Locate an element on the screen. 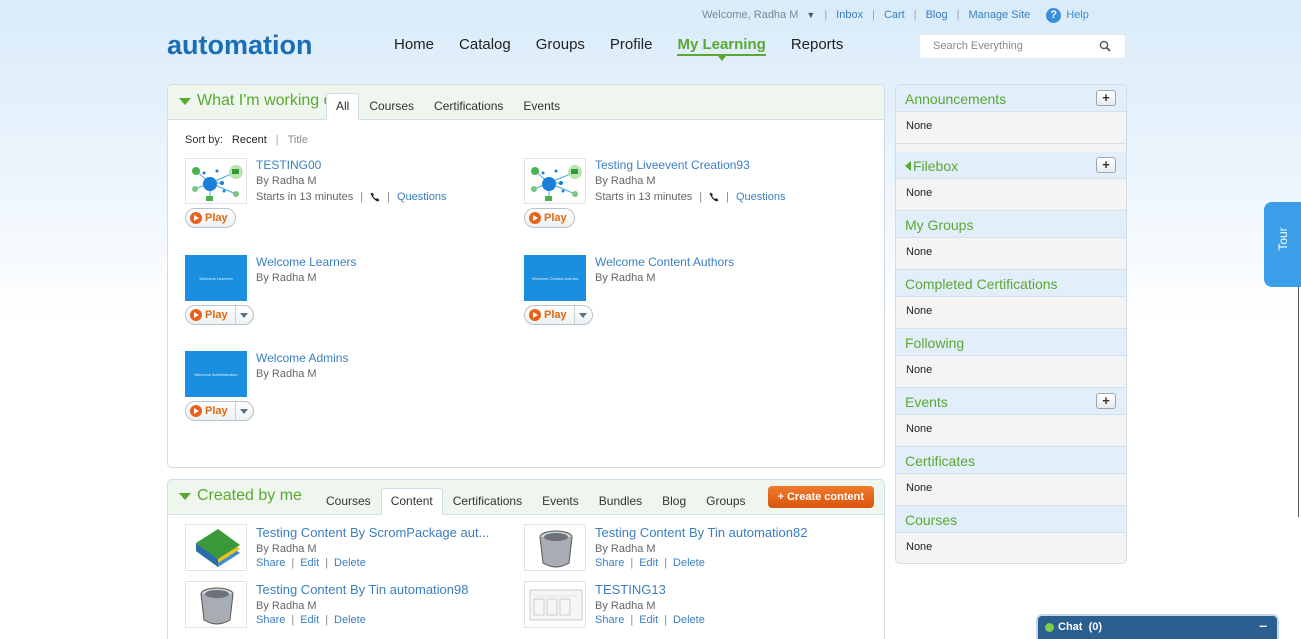 The height and width of the screenshot is (639, 1301). filebox-title: Filebox is located at coordinates (931, 166).